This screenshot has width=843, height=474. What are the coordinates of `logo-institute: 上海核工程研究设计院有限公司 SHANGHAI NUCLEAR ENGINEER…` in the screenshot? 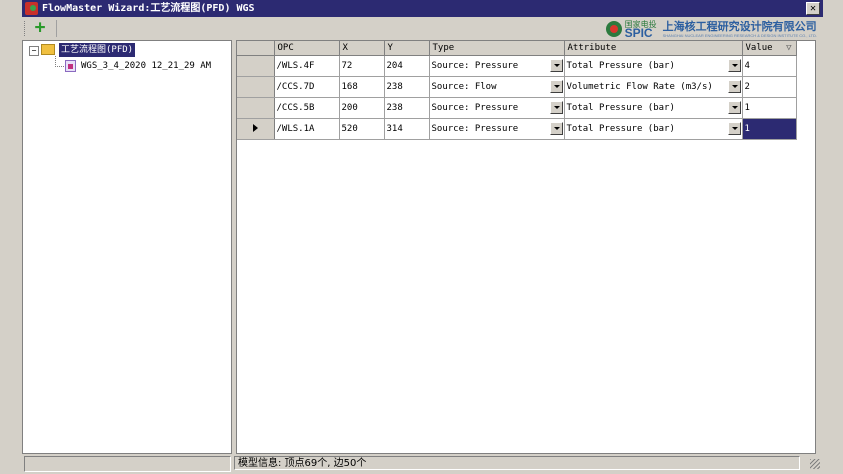 It's located at (740, 29).